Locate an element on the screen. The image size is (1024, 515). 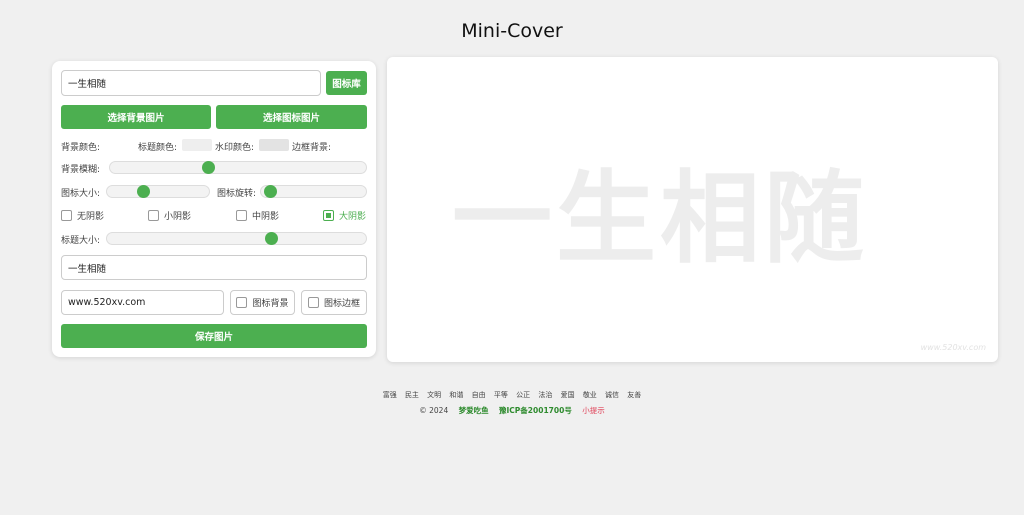
title-size-knob is located at coordinates (271, 238).